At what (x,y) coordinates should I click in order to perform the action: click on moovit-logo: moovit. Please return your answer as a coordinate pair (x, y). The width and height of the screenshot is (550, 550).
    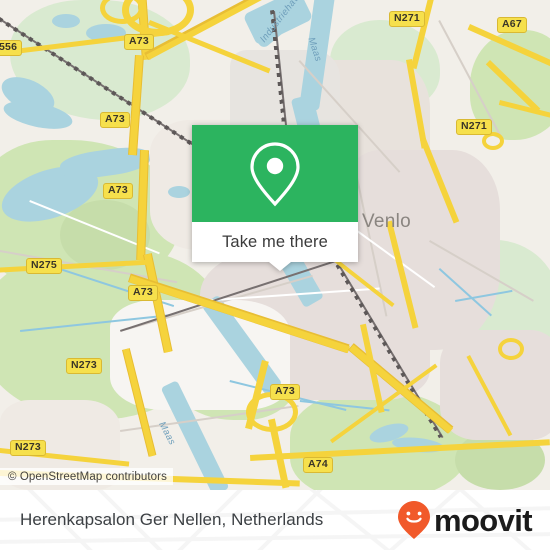
    Looking at the image, I should click on (464, 520).